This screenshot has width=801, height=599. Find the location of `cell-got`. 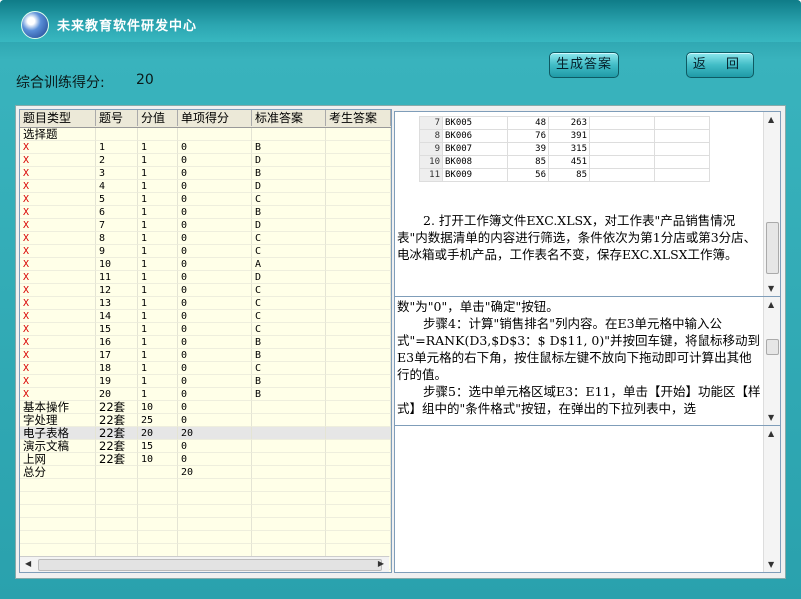

cell-got is located at coordinates (215, 485).